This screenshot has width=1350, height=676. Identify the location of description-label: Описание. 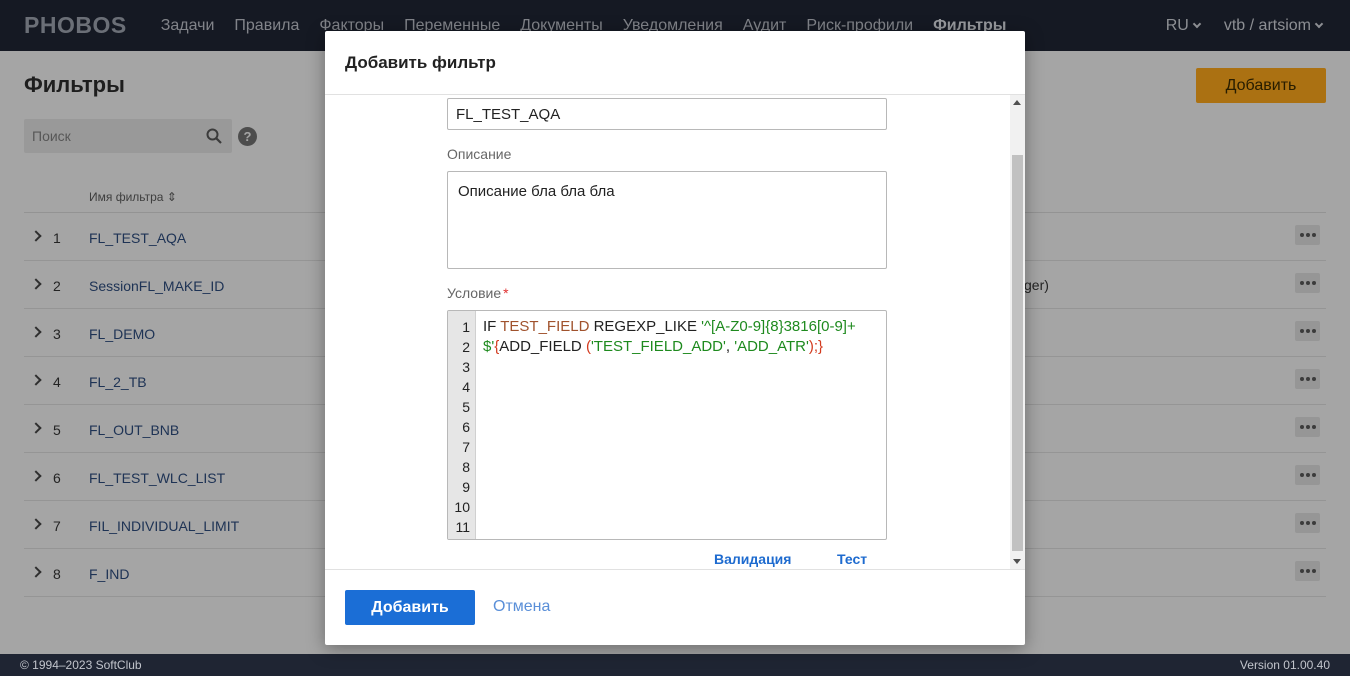
(479, 154).